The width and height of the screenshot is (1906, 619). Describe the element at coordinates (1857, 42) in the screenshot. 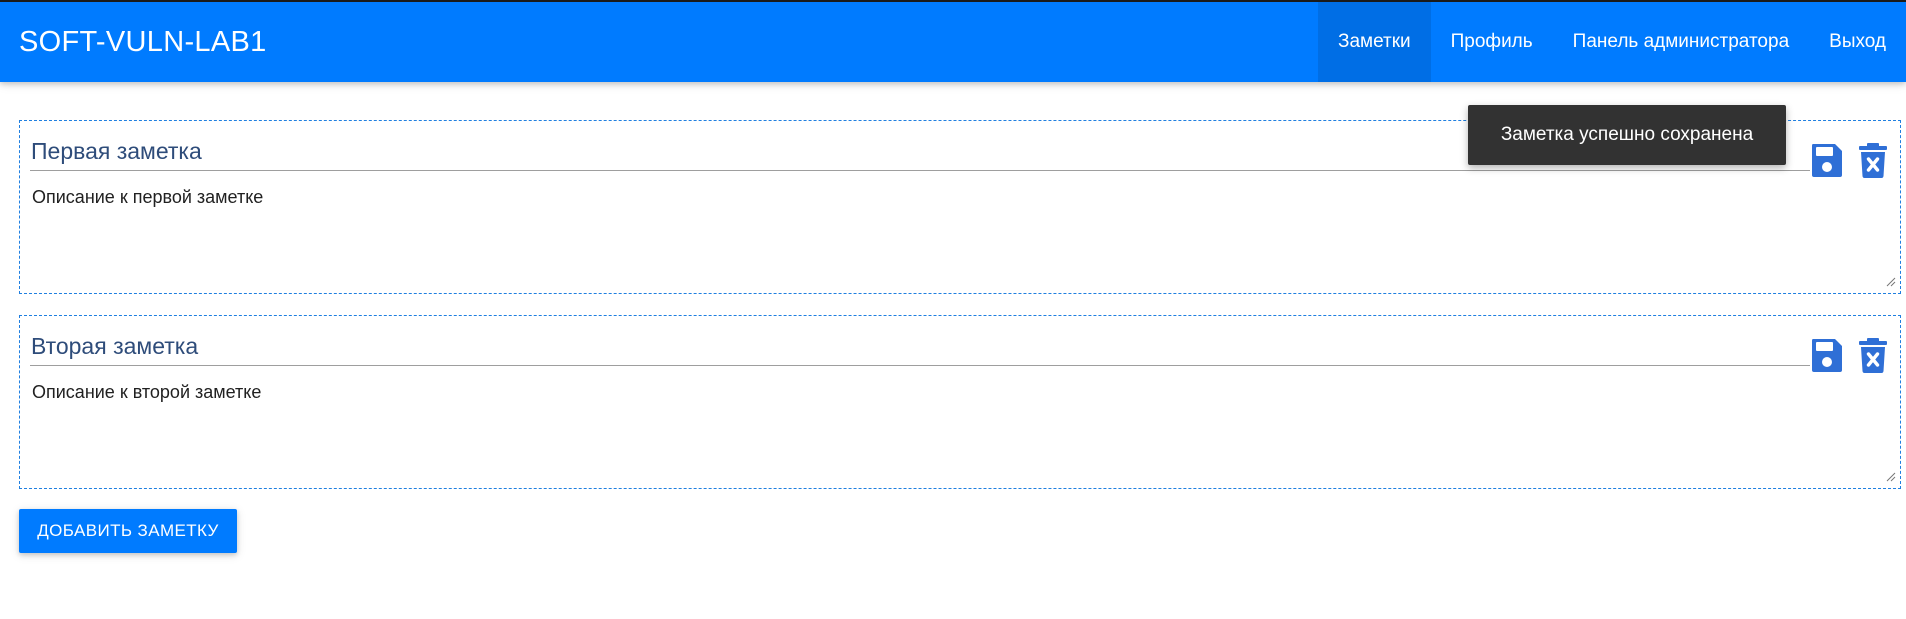

I see `nav-item-logout: Выход` at that location.